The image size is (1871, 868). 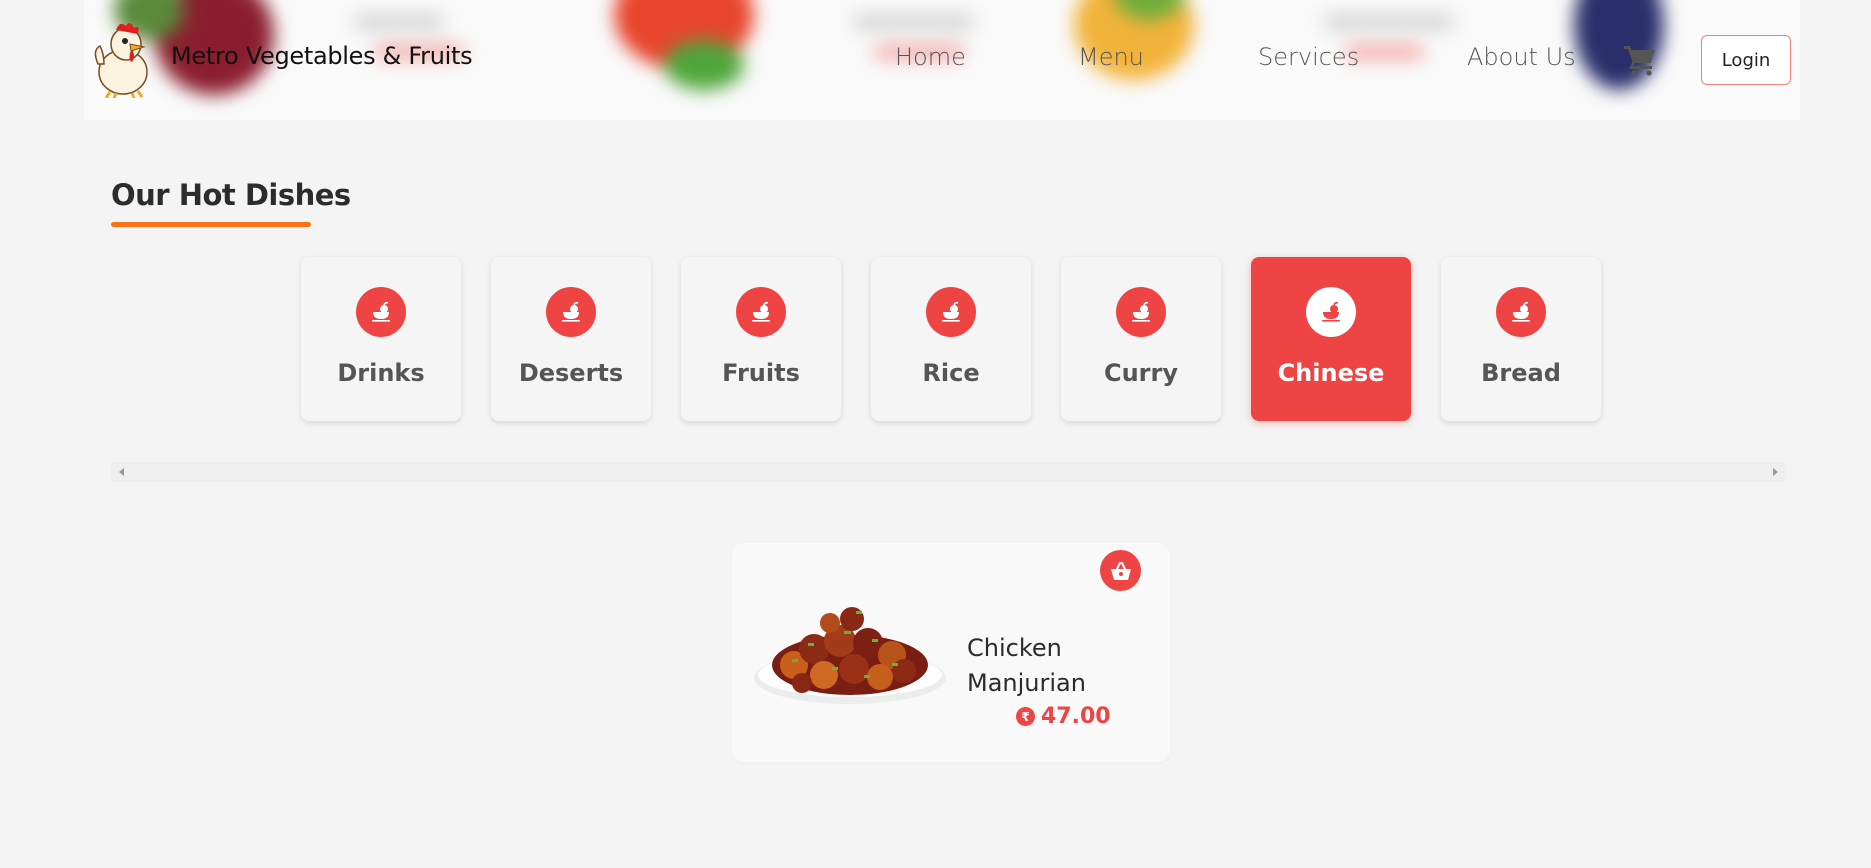 I want to click on shopping-cart-icon, so click(x=1640, y=60).